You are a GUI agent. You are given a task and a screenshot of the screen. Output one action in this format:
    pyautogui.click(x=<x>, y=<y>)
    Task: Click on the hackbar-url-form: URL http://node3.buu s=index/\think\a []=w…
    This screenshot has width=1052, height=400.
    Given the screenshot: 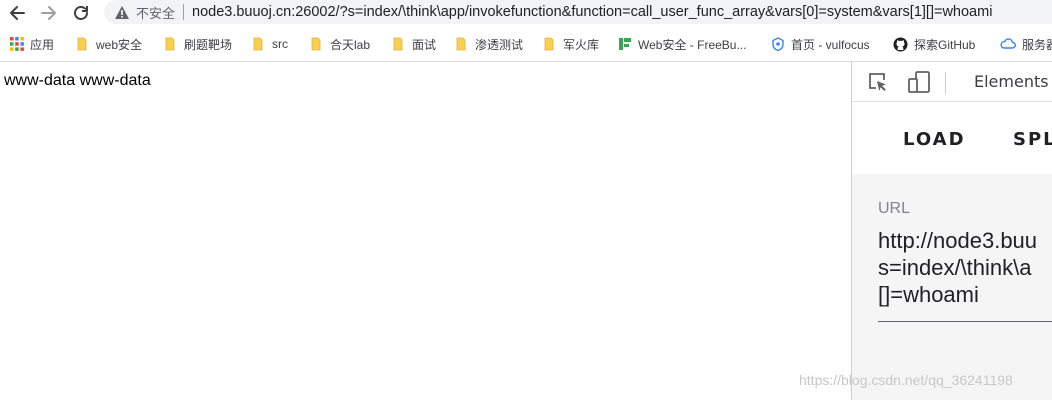 What is the action you would take?
    pyautogui.click(x=952, y=287)
    